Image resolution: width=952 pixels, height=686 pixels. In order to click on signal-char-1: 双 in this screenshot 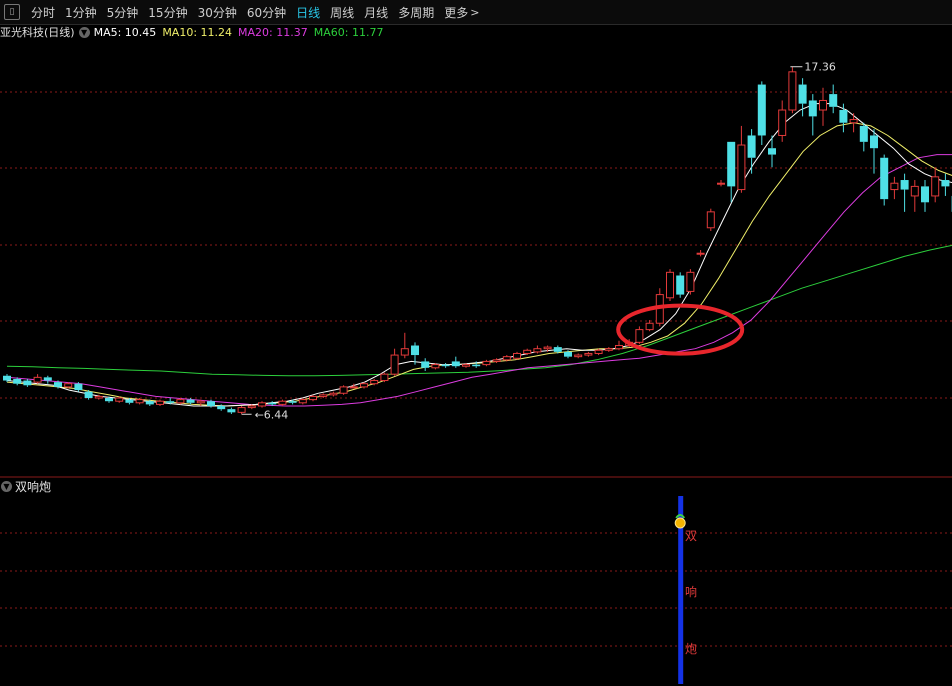, I will do `click(691, 536)`.